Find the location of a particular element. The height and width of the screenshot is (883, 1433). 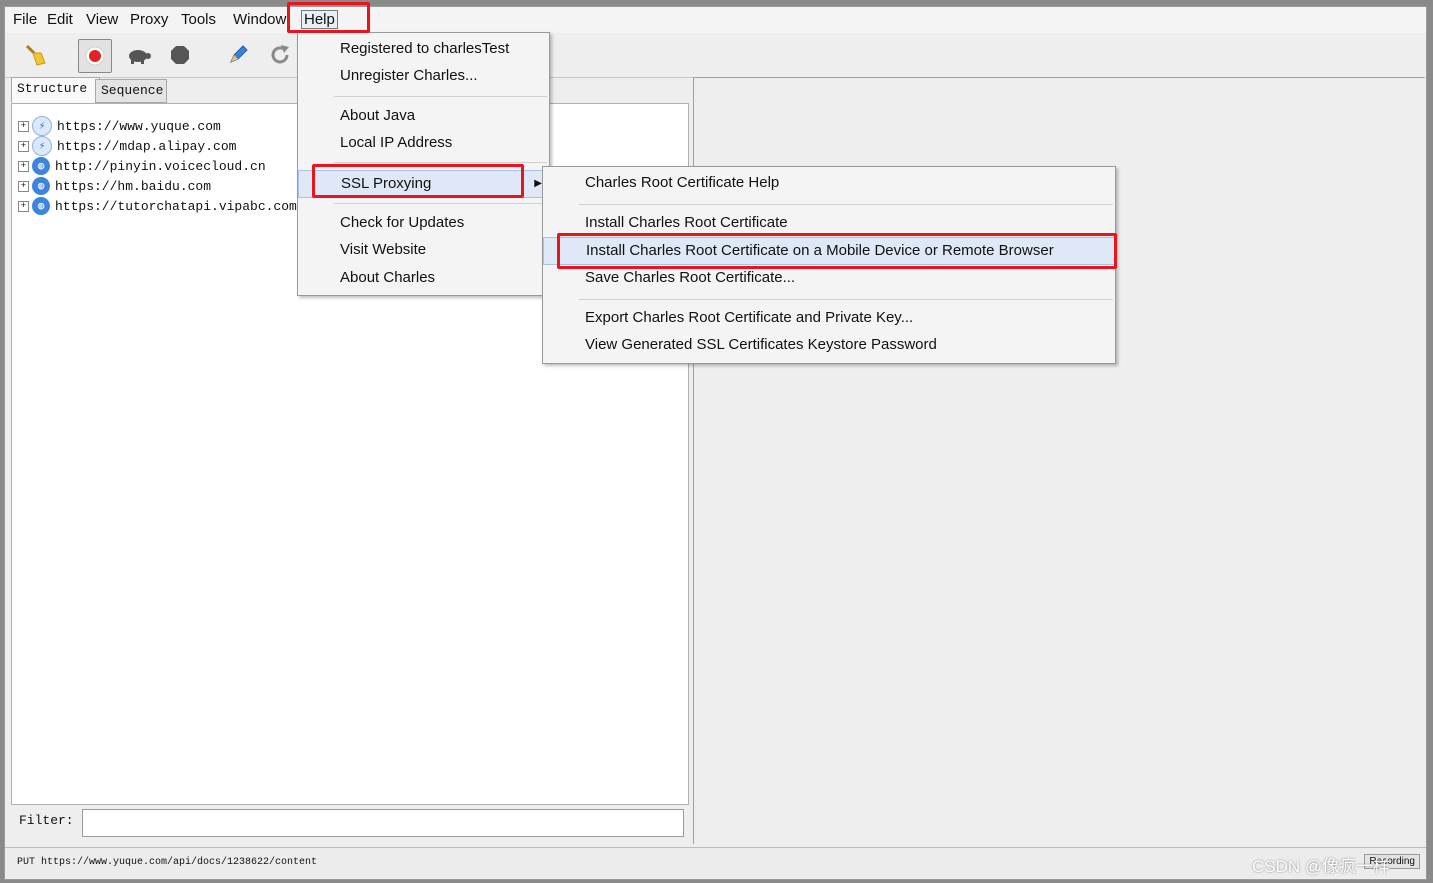

menu-item-registered: Registered to charlesTest is located at coordinates (425, 48).